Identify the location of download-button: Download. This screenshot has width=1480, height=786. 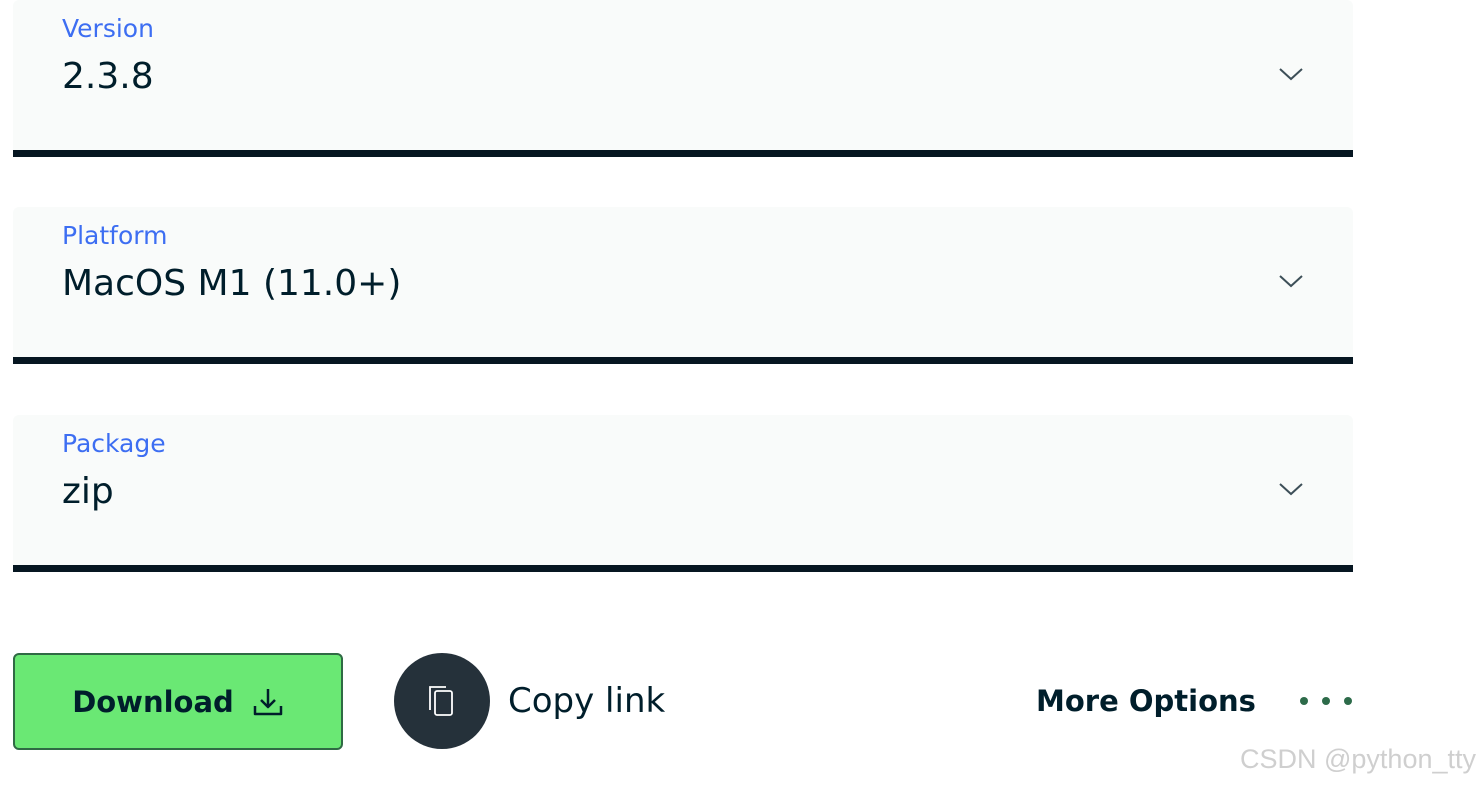
(178, 701).